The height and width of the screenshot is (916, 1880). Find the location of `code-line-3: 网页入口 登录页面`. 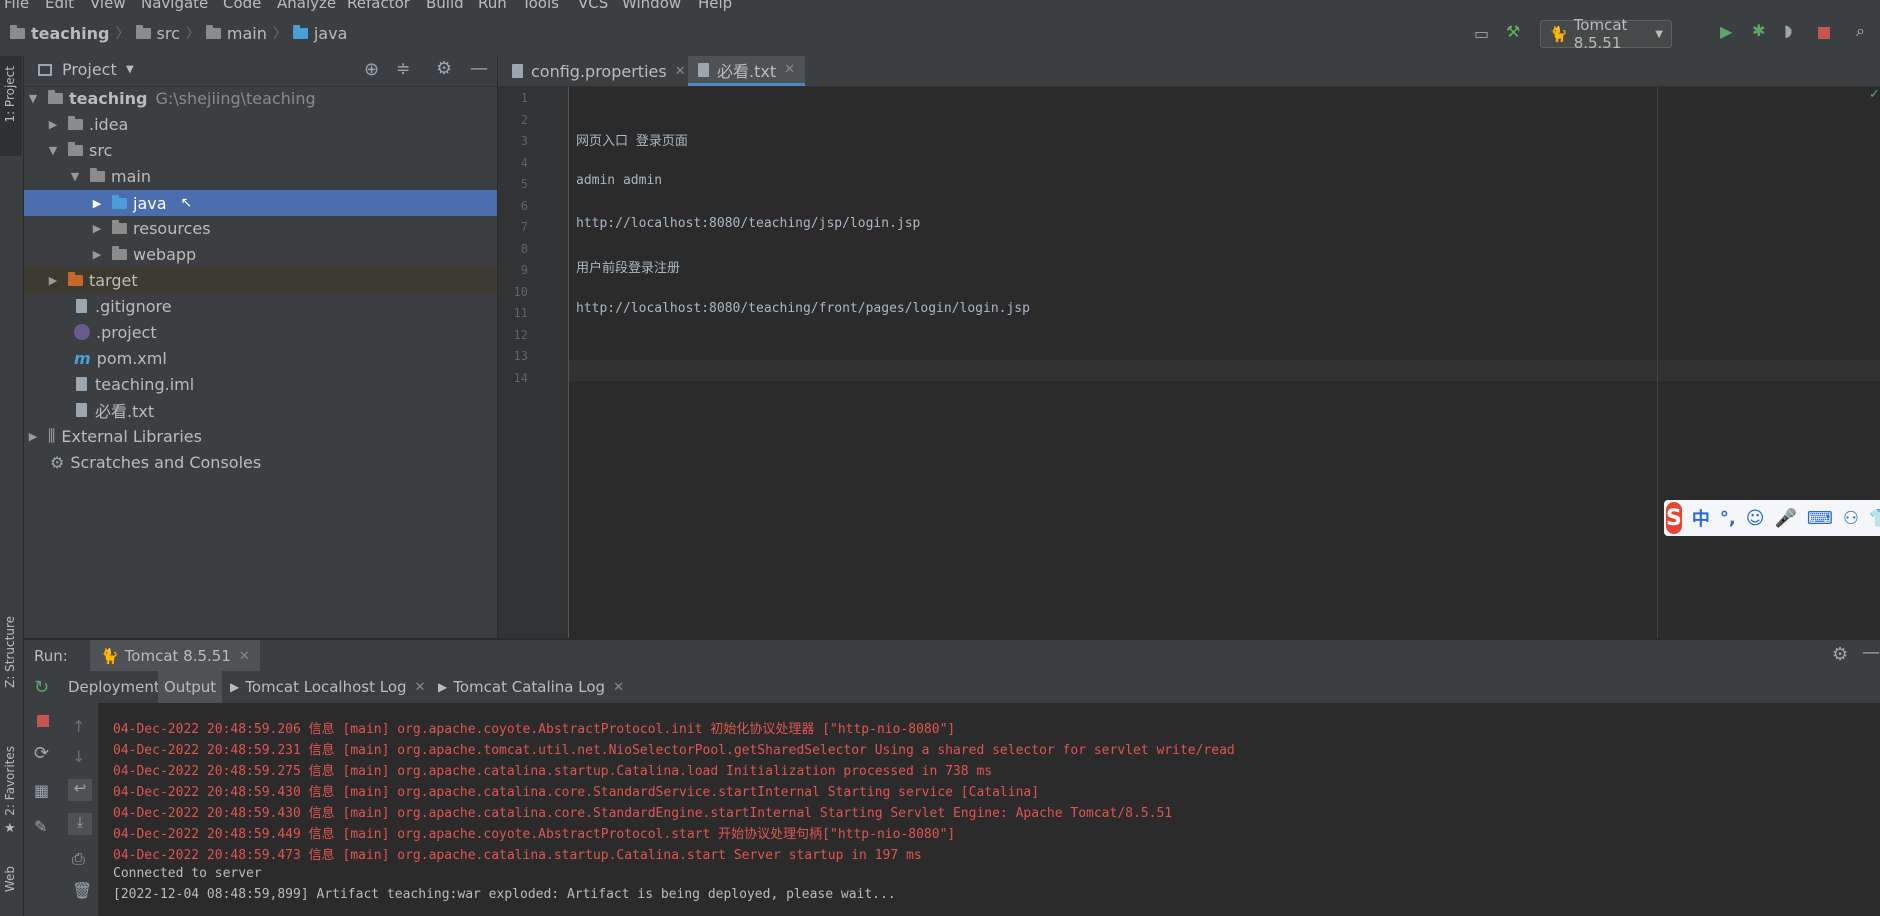

code-line-3: 网页入口 登录页面 is located at coordinates (632, 139).